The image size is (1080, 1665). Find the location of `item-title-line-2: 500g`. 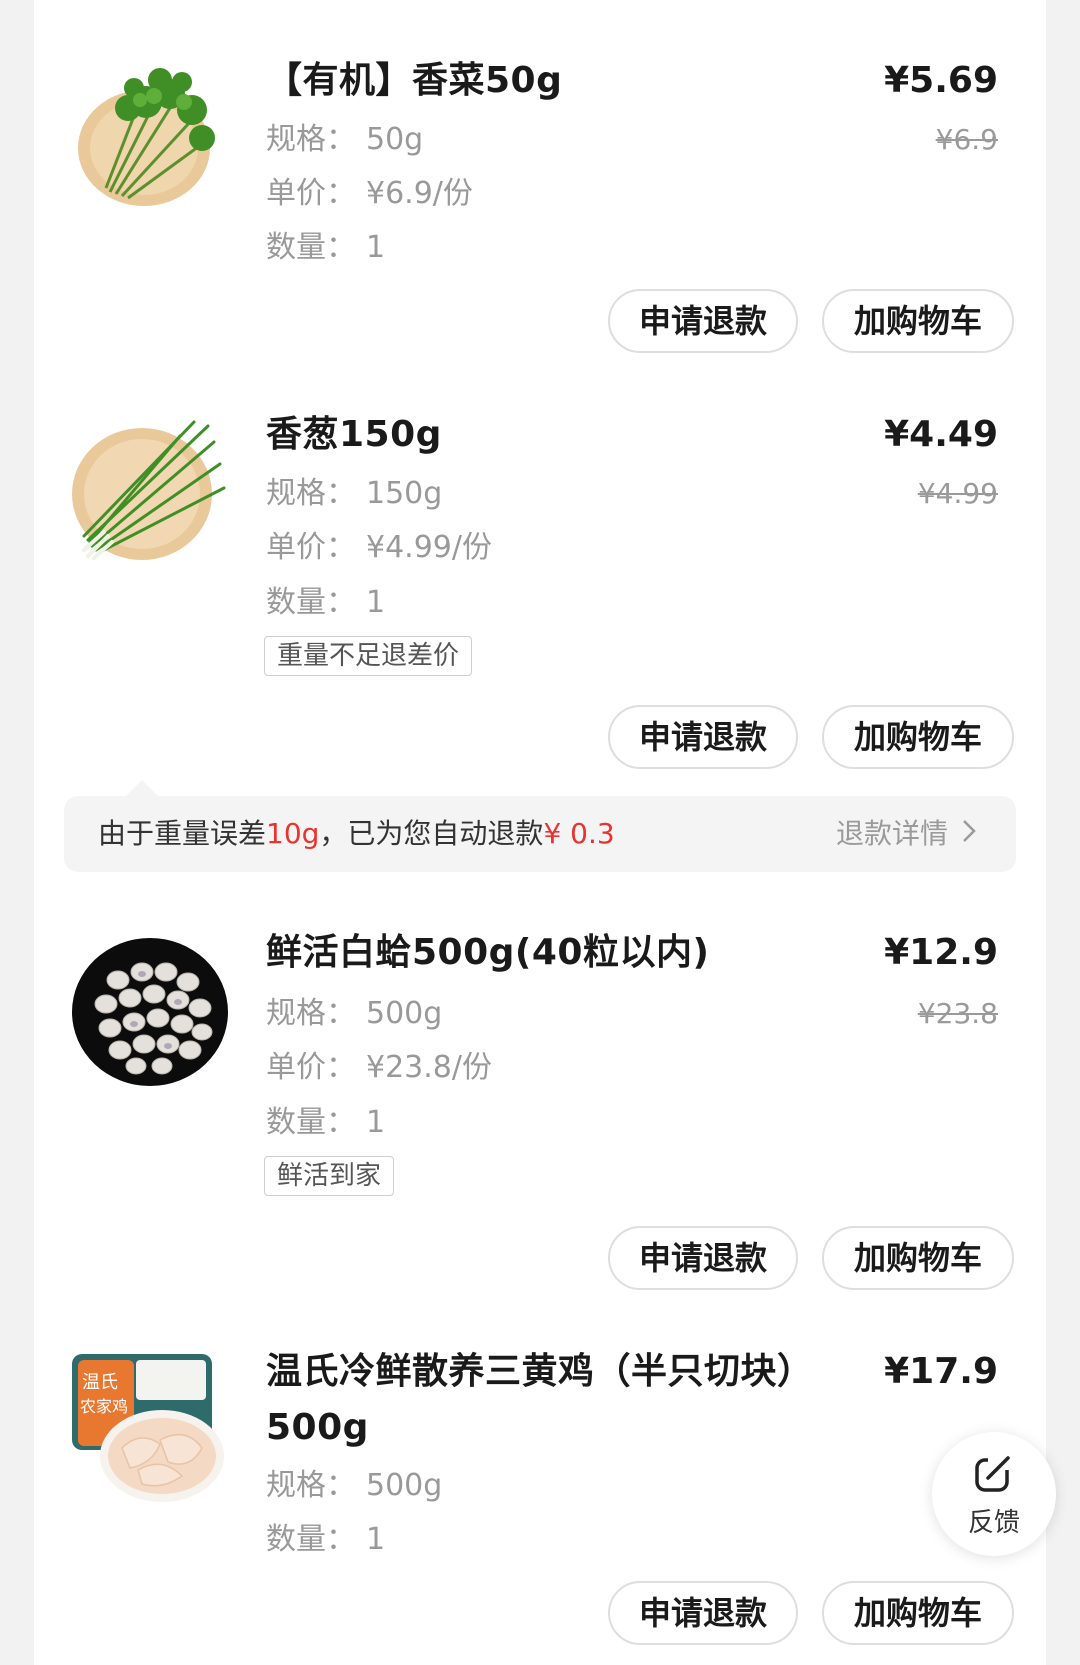

item-title-line-2: 500g is located at coordinates (317, 1428).